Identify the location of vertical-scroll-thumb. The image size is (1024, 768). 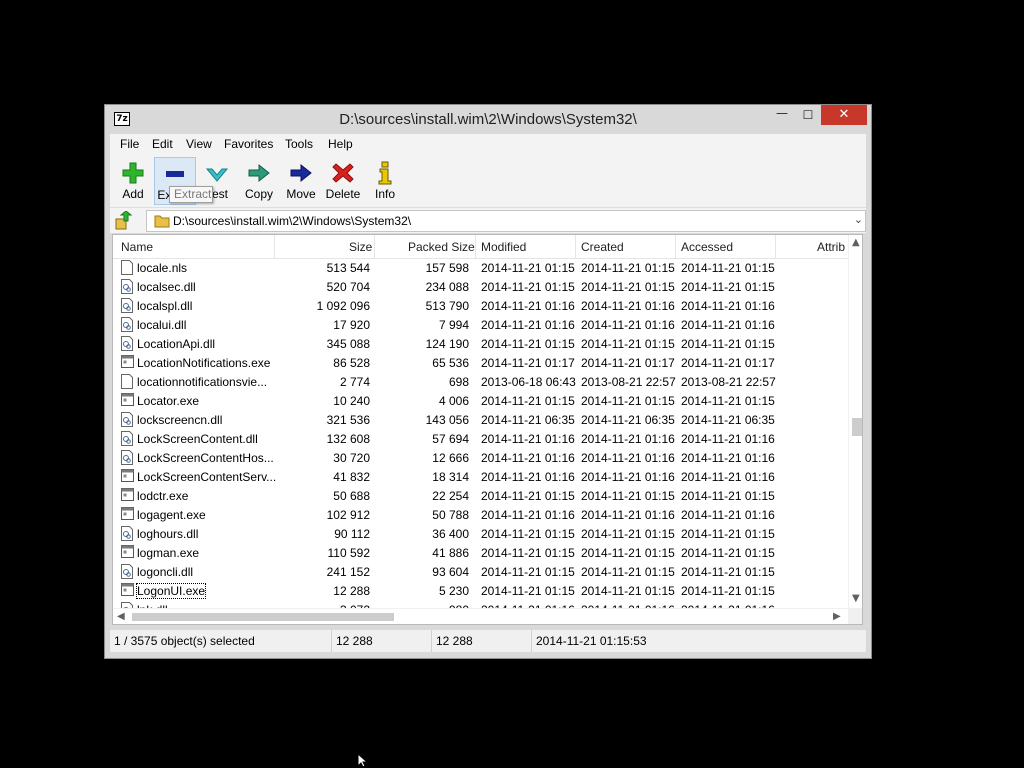
(857, 427).